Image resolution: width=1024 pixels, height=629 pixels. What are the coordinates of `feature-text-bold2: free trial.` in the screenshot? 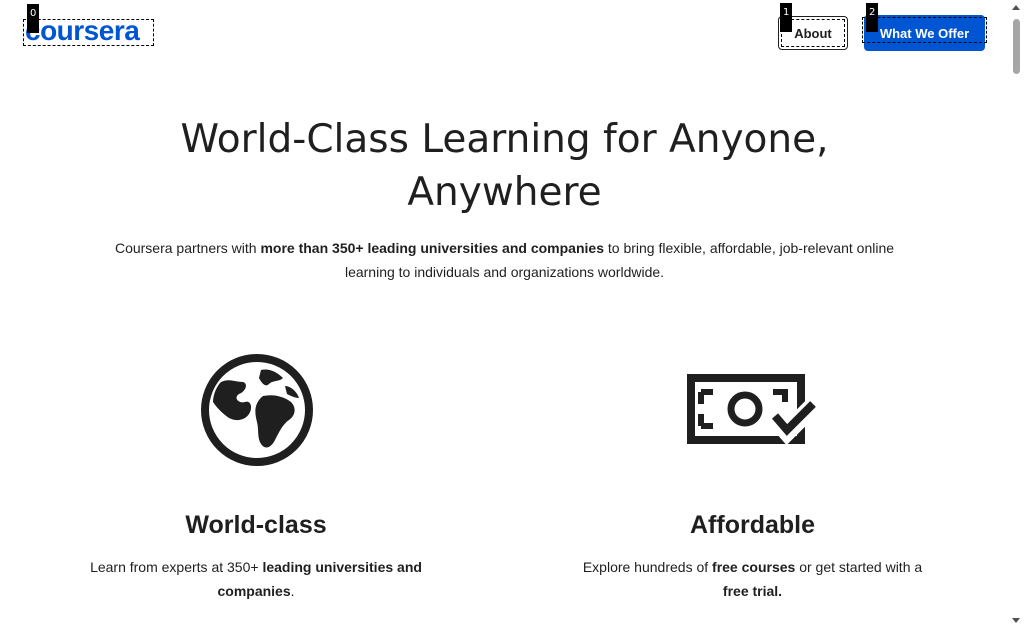 It's located at (752, 591).